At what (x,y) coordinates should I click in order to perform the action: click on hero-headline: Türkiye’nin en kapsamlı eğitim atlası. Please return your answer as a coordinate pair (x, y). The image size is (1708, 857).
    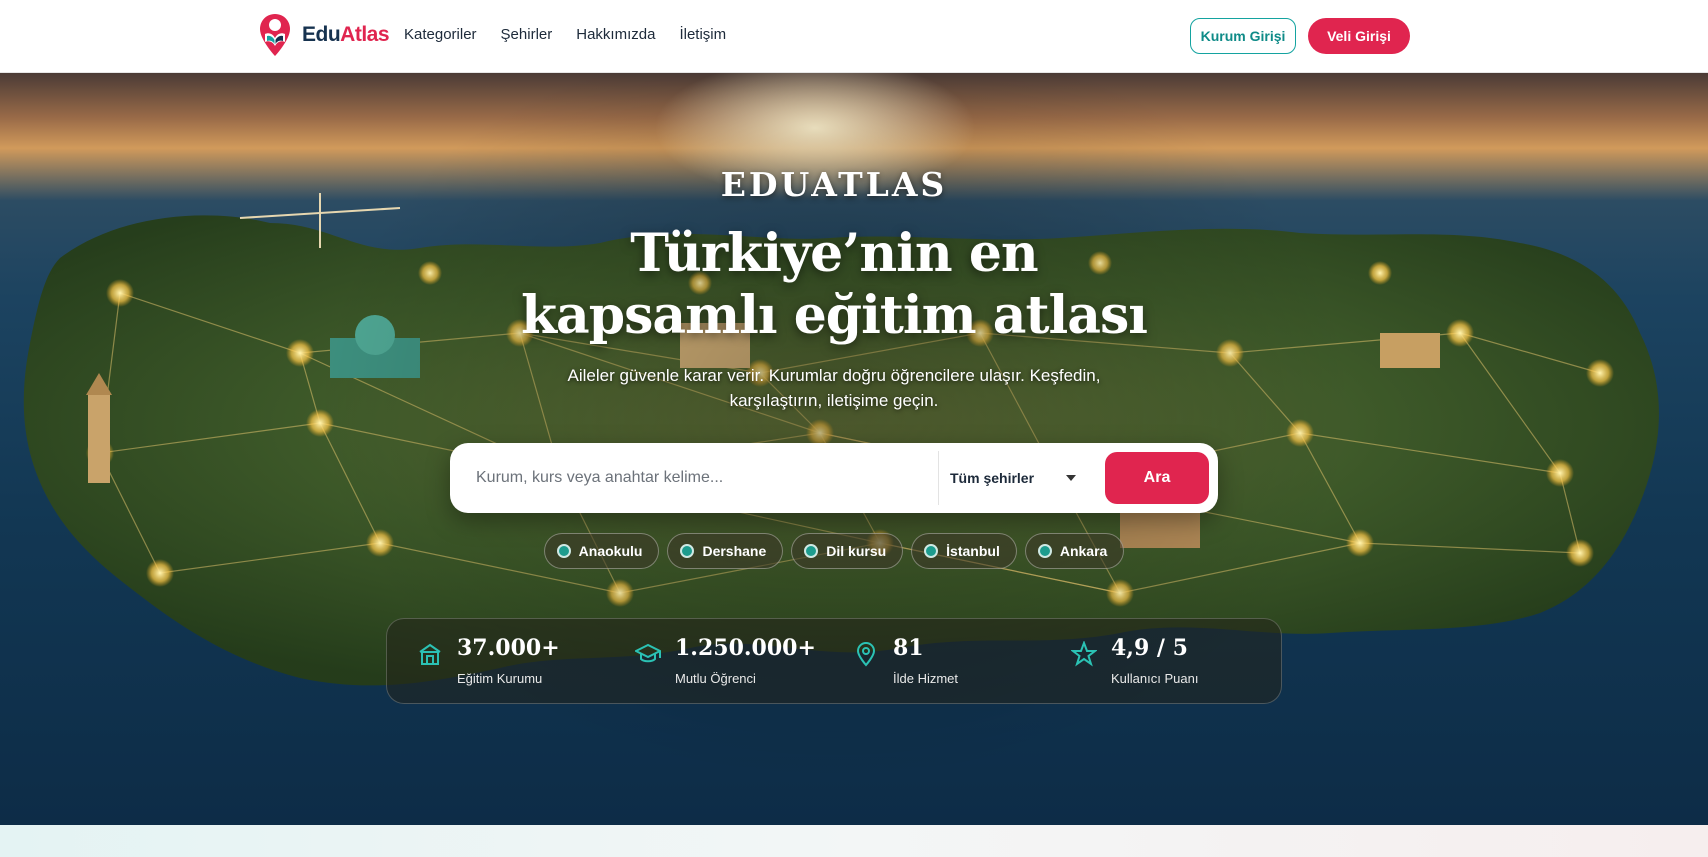
    Looking at the image, I should click on (834, 285).